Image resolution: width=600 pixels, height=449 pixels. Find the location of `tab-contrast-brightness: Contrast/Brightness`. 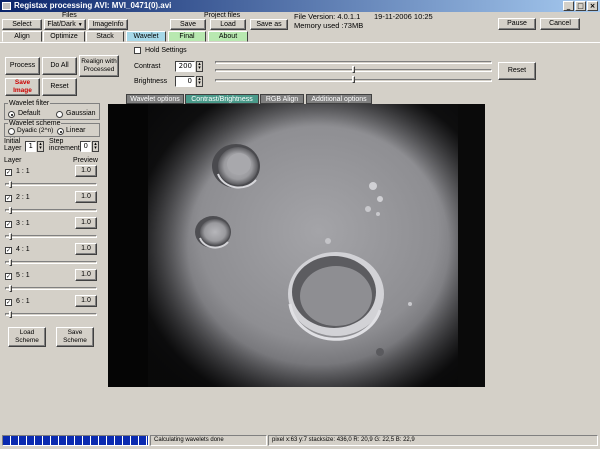

tab-contrast-brightness: Contrast/Brightness is located at coordinates (222, 99).